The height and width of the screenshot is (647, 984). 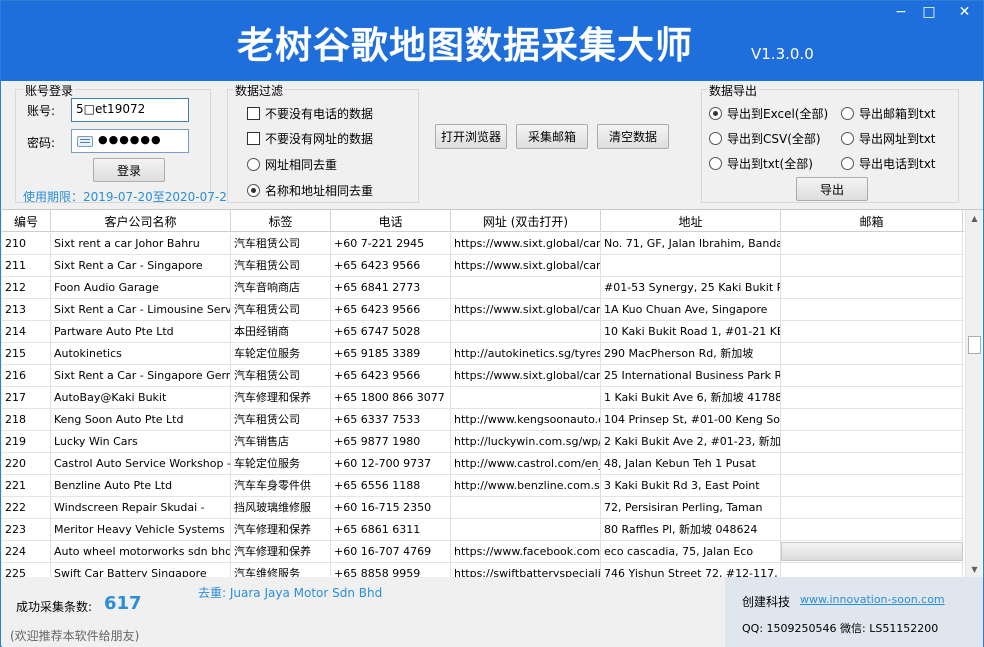 I want to click on cell-url: http://www.kengsoonauto.co, so click(x=526, y=419).